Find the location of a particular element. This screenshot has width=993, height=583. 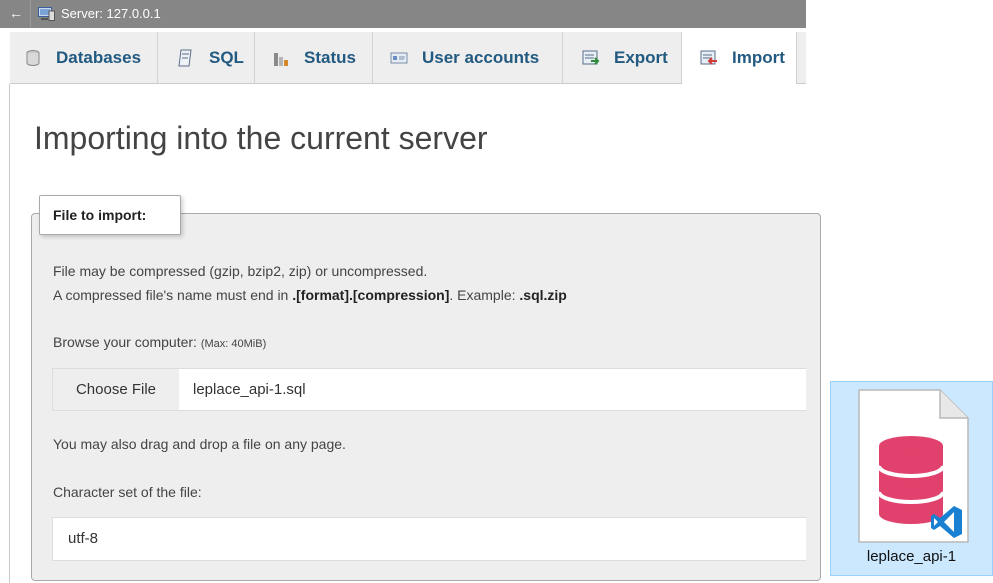

tab-export: Export is located at coordinates (622, 57).